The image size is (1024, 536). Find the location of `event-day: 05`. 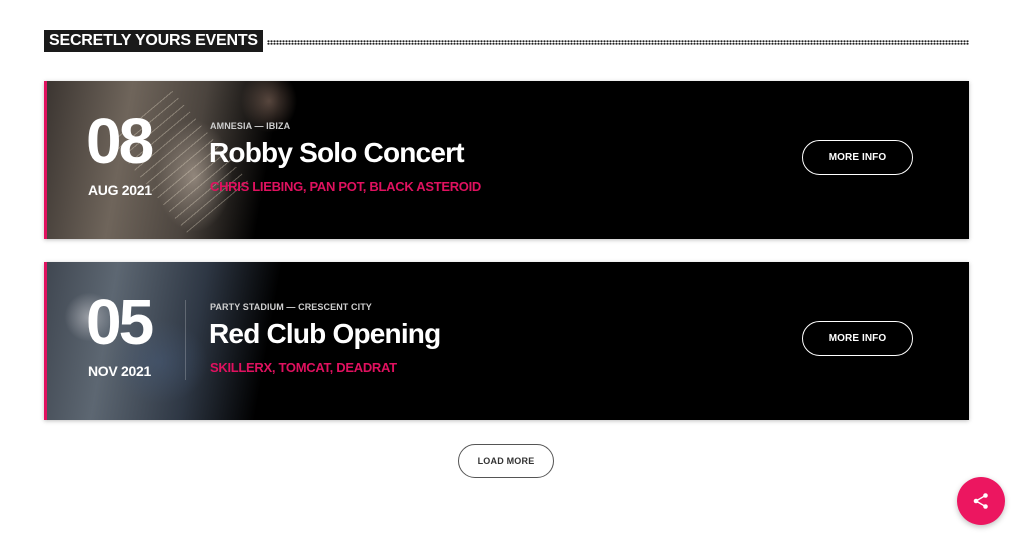

event-day: 05 is located at coordinates (120, 322).